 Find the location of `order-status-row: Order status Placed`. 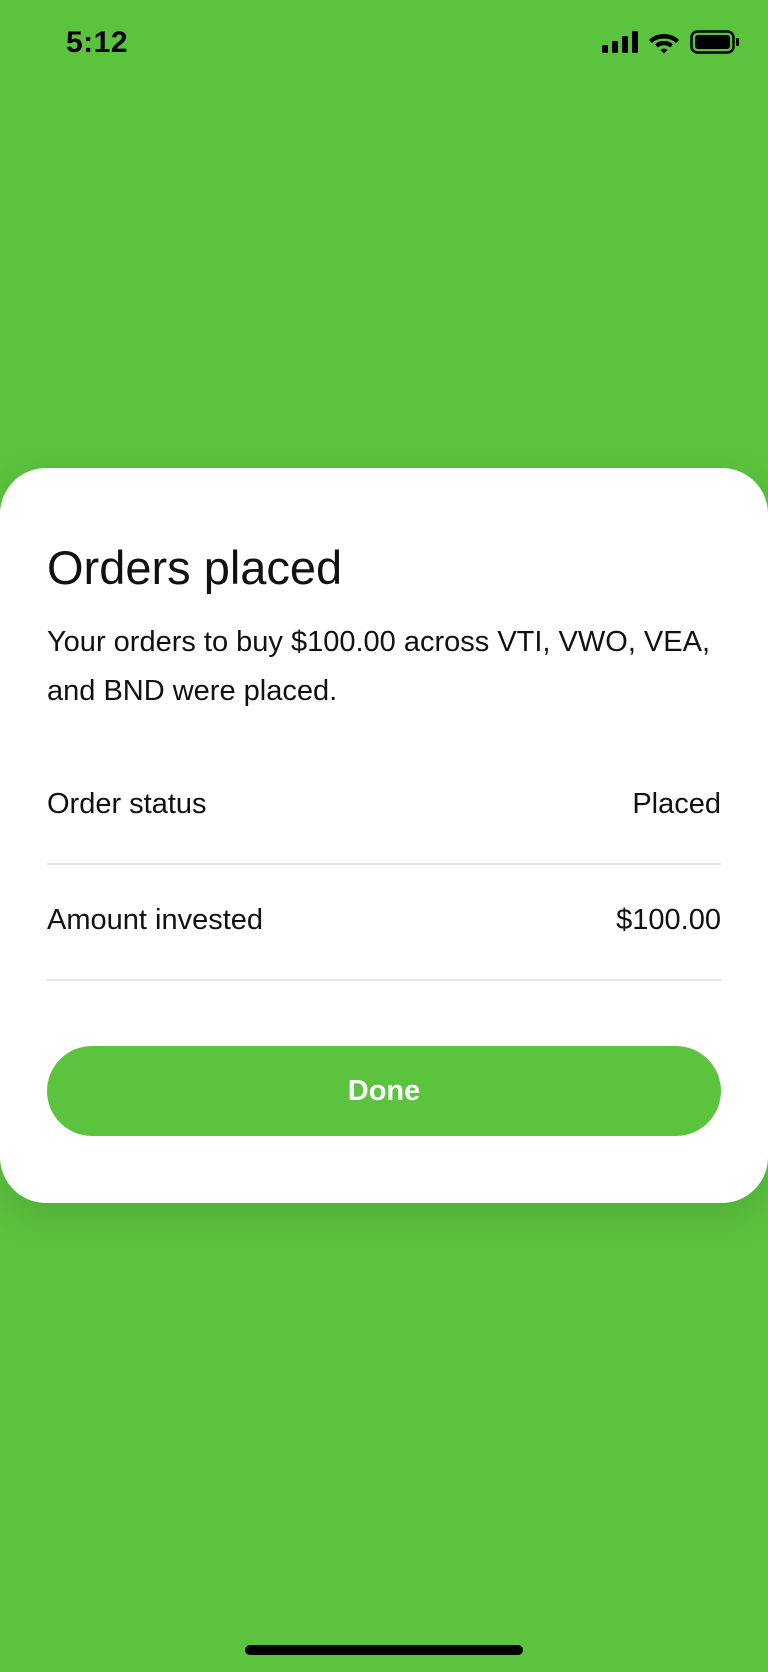

order-status-row: Order status Placed is located at coordinates (384, 806).